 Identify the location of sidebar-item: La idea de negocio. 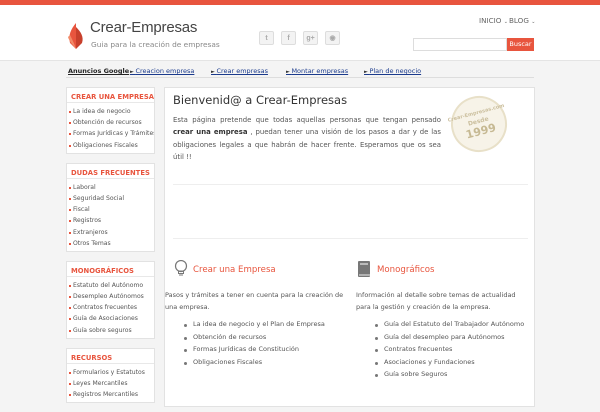
(110, 111).